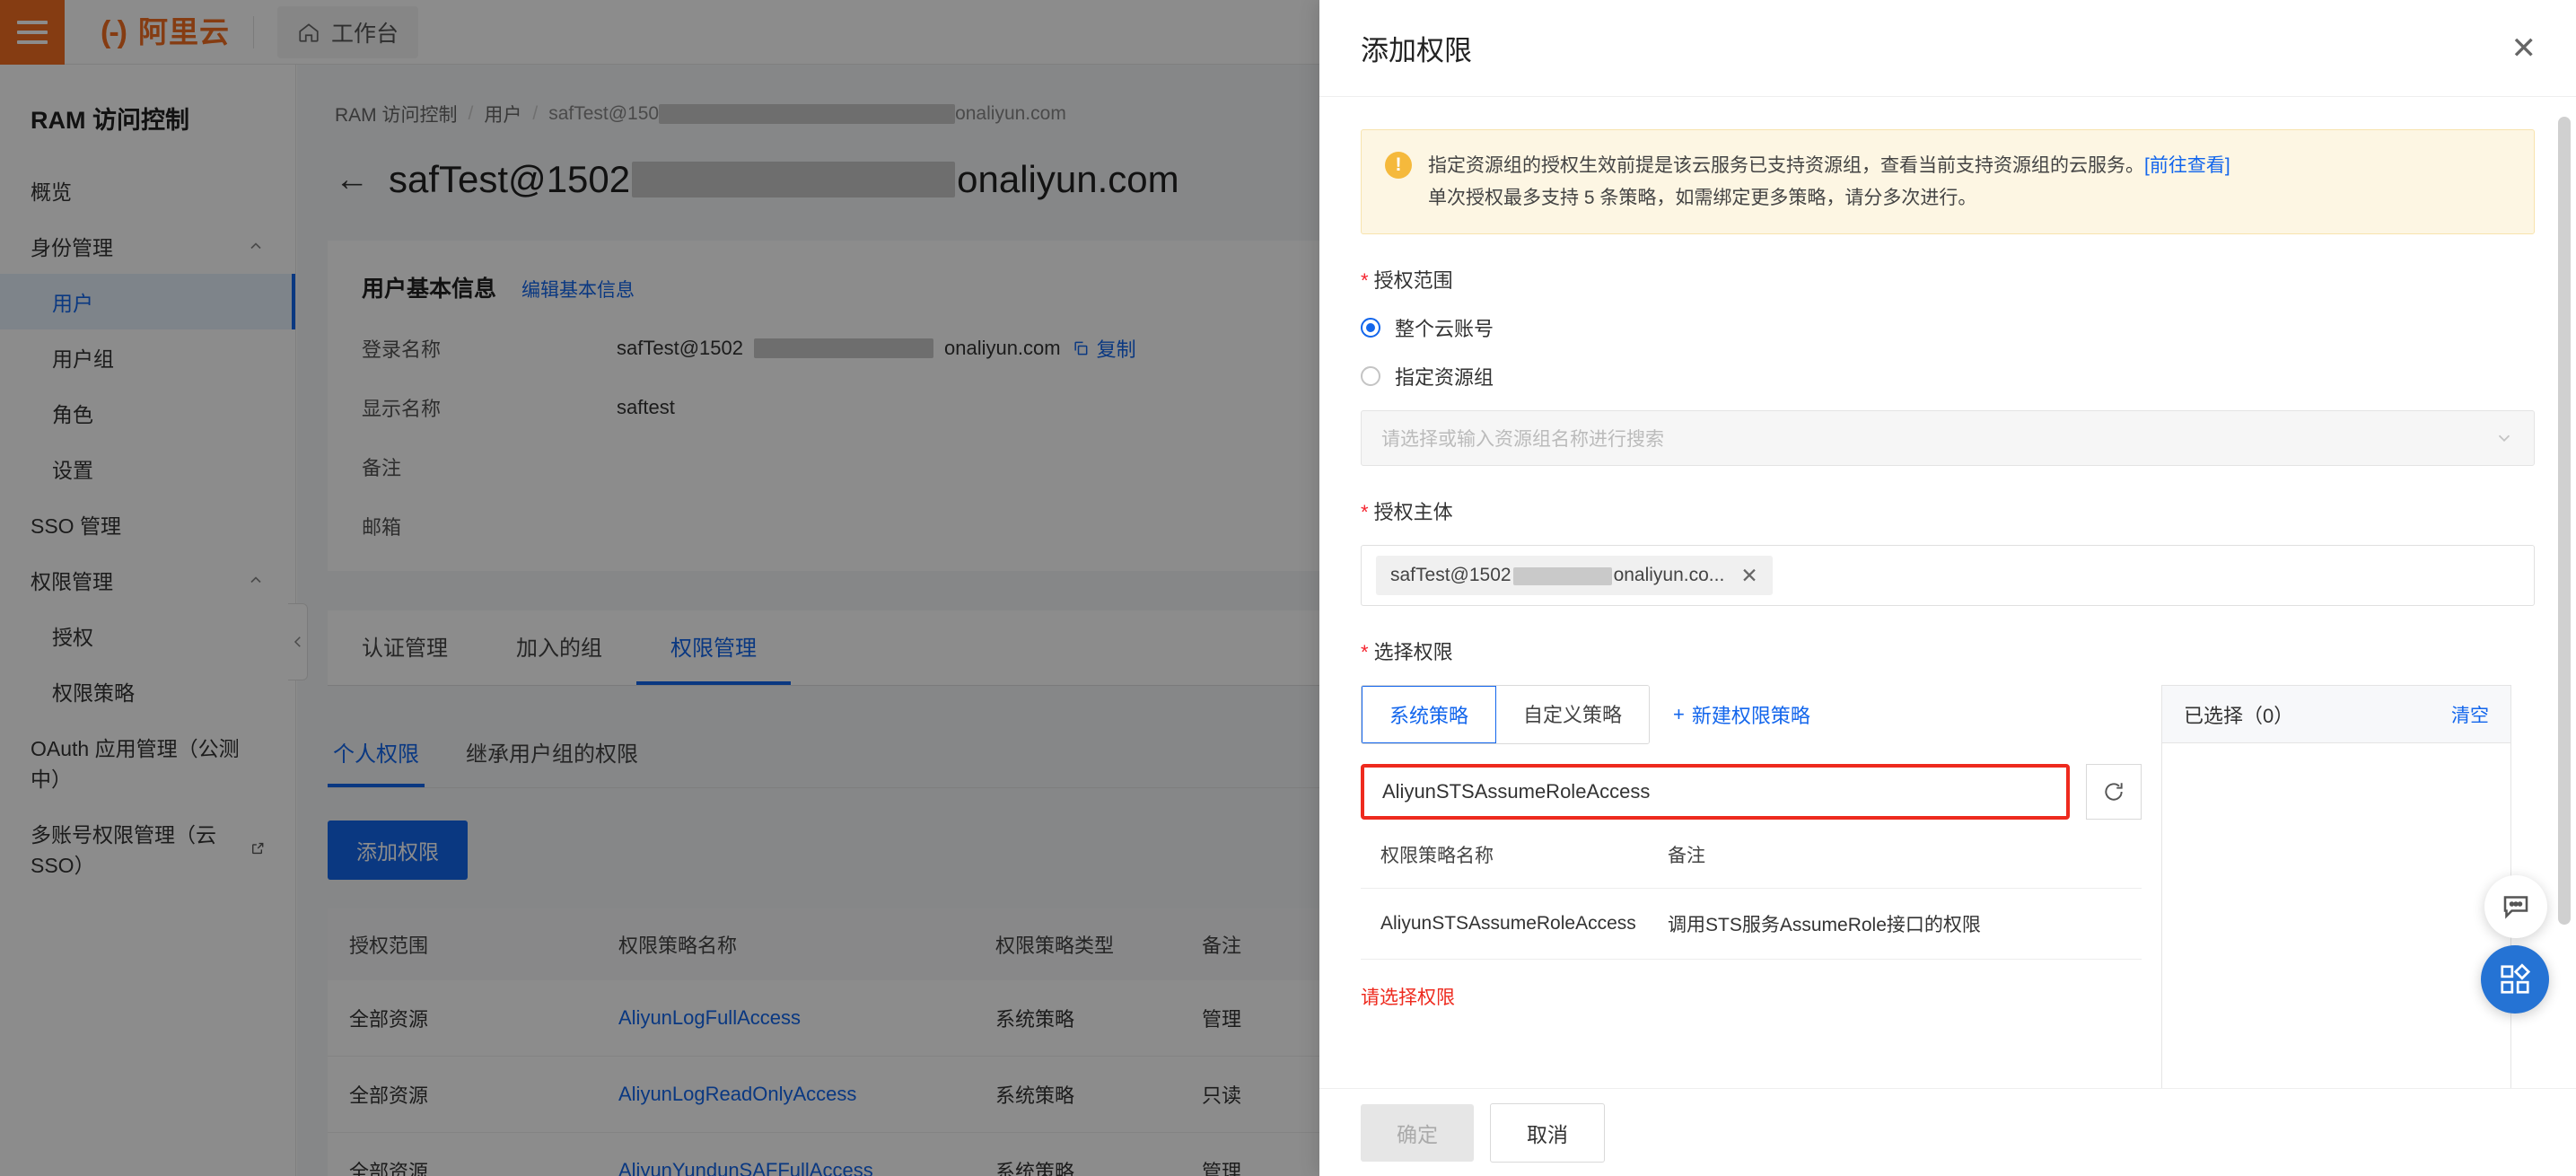  I want to click on cell-policy-name: AliyunSTSAssumeRoleAccess, so click(1504, 925).